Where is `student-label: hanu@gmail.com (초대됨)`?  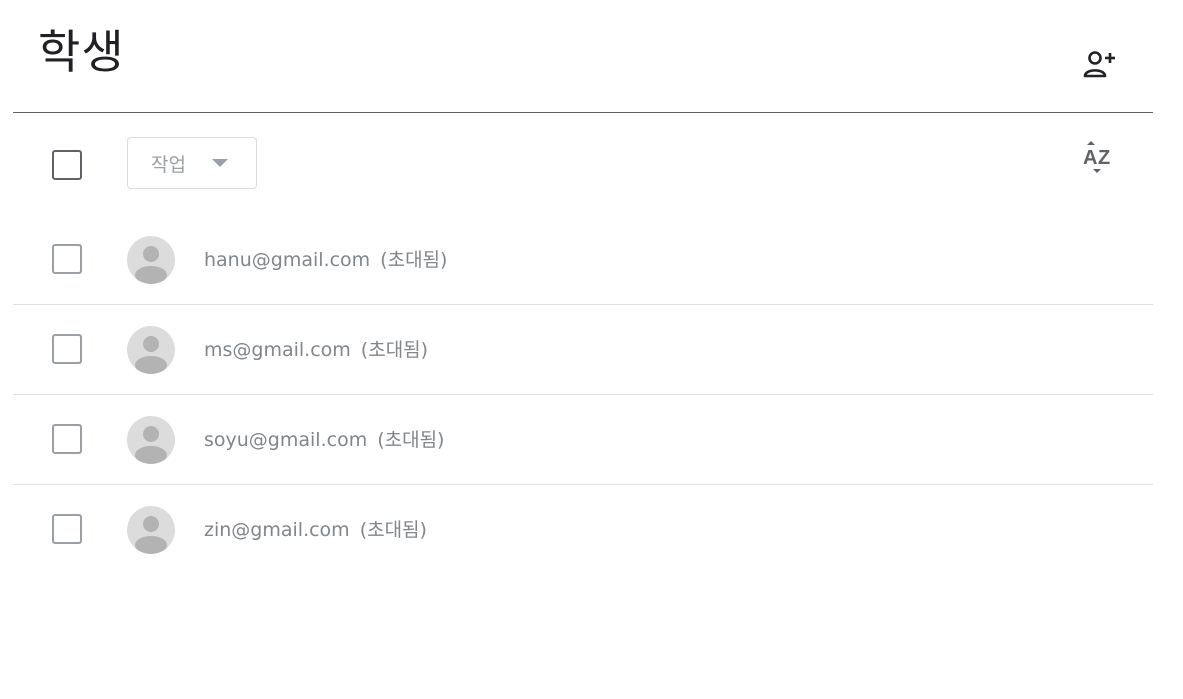 student-label: hanu@gmail.com (초대됨) is located at coordinates (325, 260).